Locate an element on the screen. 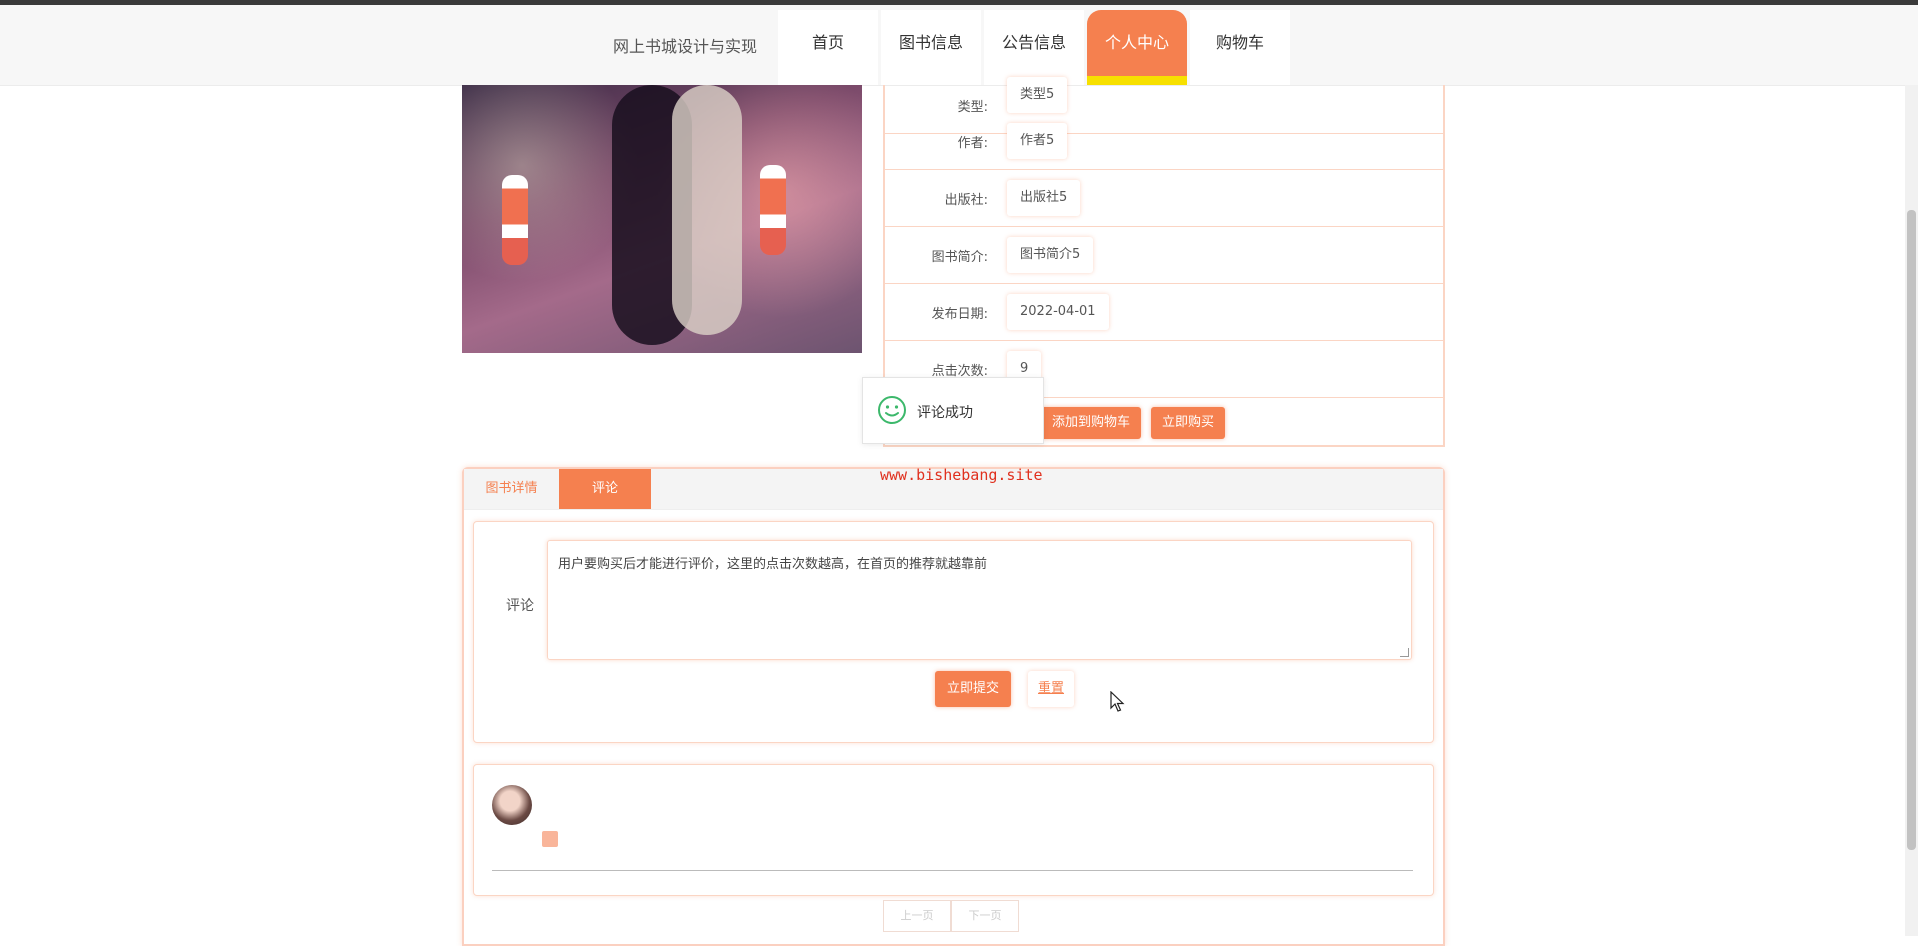 The image size is (1918, 946). info-label: 出版社: is located at coordinates (966, 200).